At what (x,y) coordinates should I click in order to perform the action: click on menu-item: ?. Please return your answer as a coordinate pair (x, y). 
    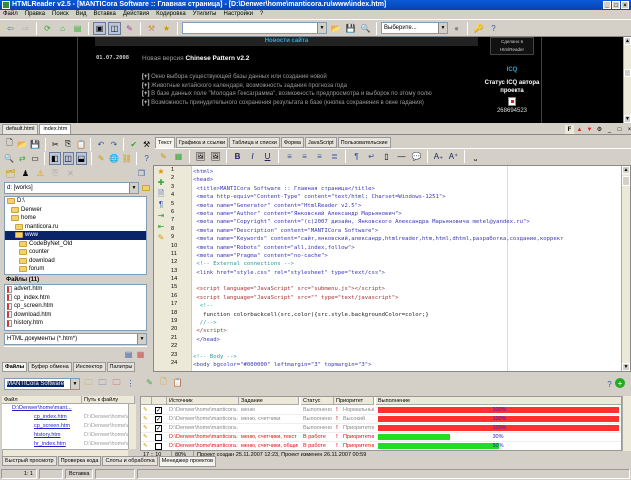
    Looking at the image, I should click on (261, 14).